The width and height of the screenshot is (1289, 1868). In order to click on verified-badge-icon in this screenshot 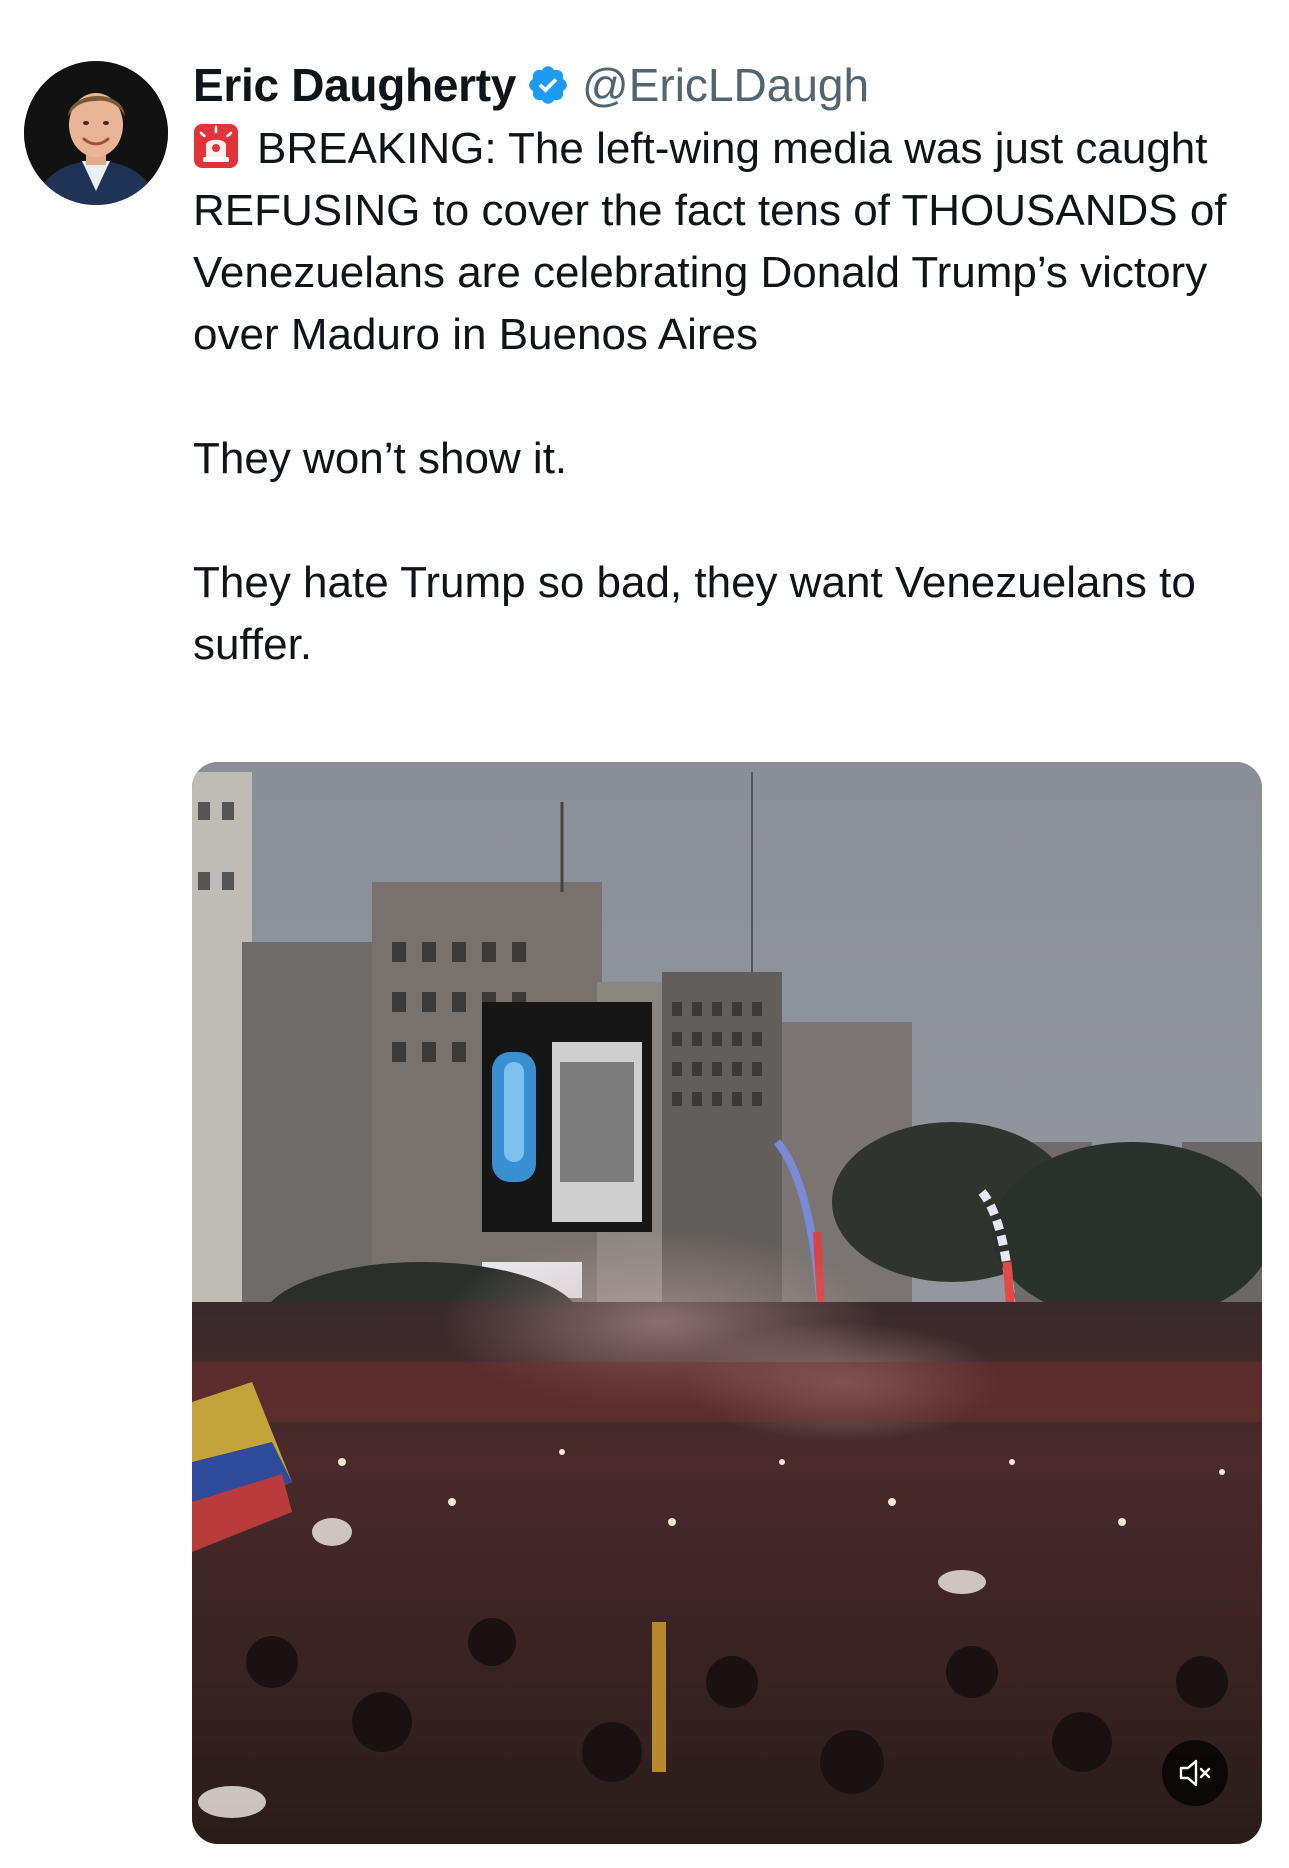, I will do `click(548, 85)`.